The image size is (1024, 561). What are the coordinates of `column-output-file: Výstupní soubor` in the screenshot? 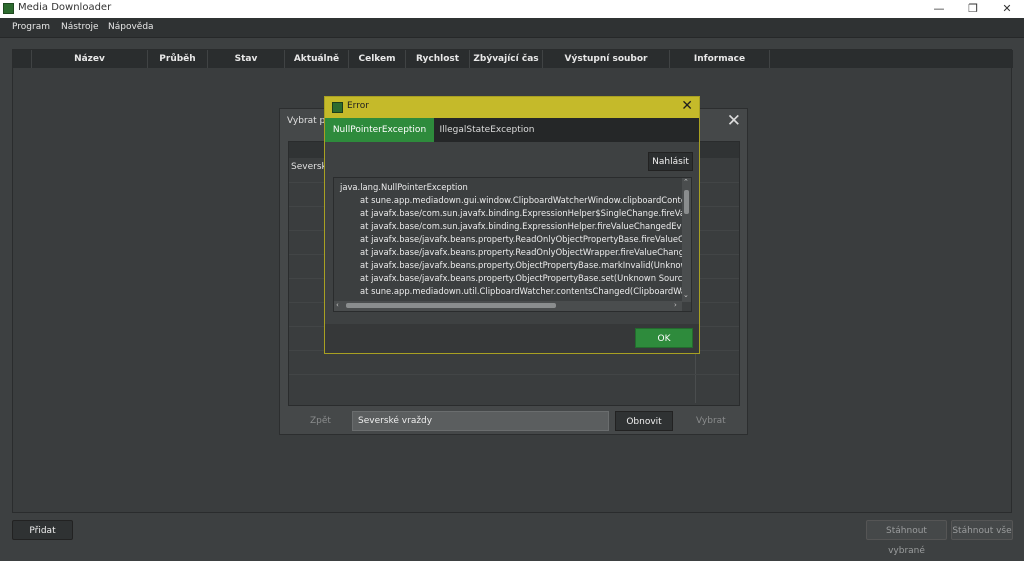 It's located at (606, 59).